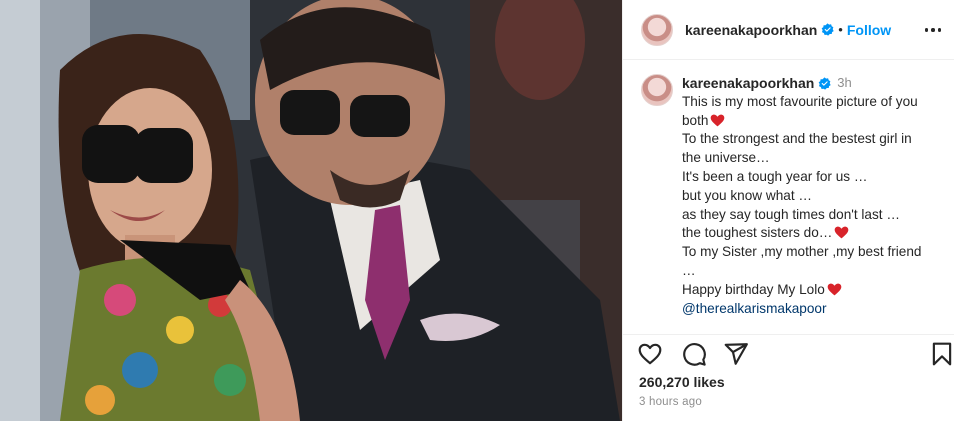  I want to click on post-header: kareenakapoorkhan • Follow, so click(788, 30).